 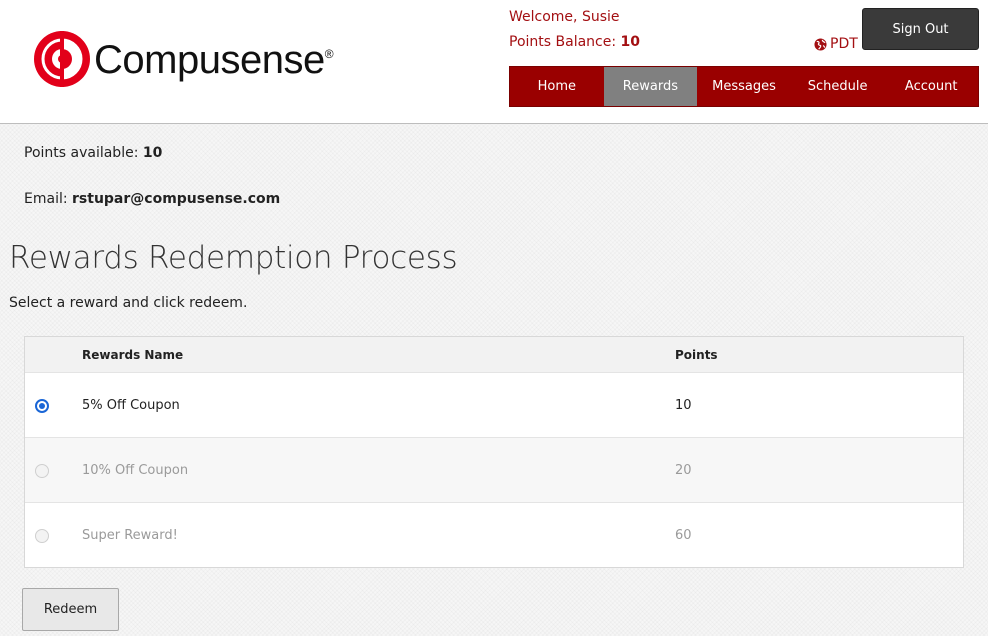 I want to click on nav-messages: Messages, so click(x=744, y=86).